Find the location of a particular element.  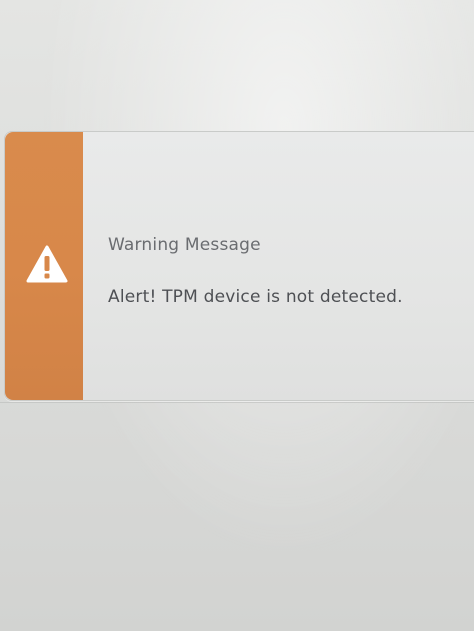

warning-accent-stripe is located at coordinates (44, 266).